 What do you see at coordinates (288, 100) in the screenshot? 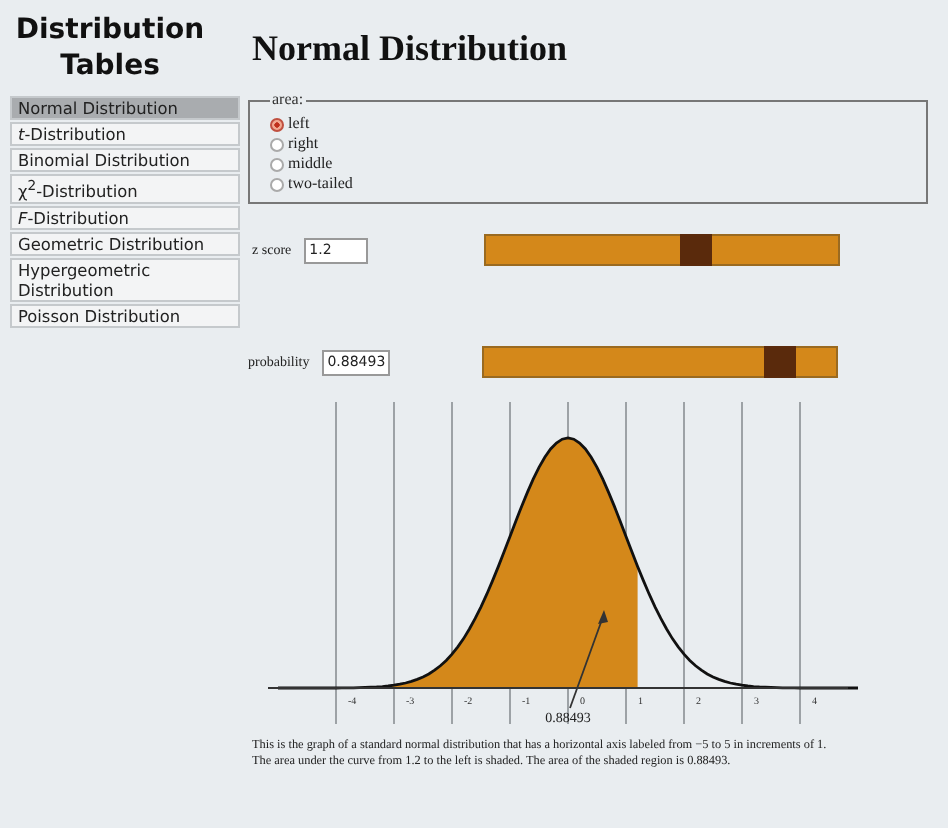
I see `area-legend: area:` at bounding box center [288, 100].